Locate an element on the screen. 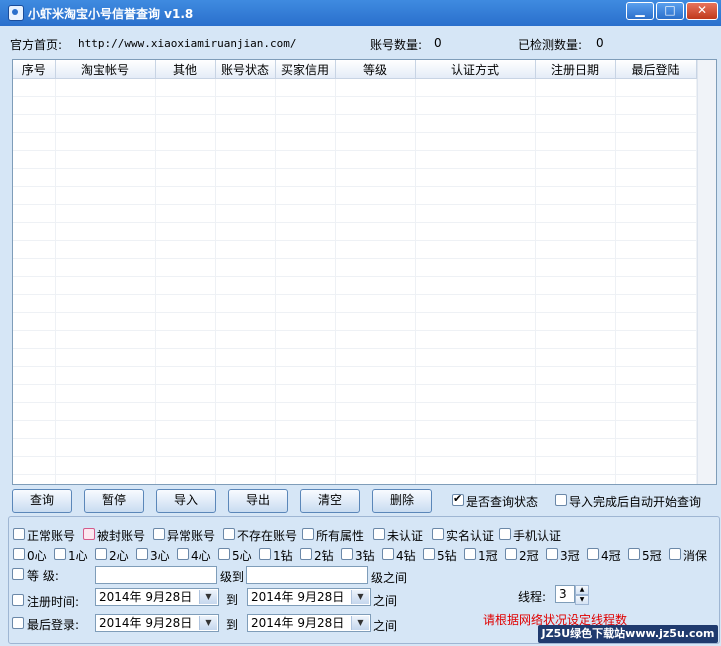 Image resolution: width=721 pixels, height=646 pixels. home-url-link: http://www.xiaoxiamiruanjian.com/ is located at coordinates (187, 43).